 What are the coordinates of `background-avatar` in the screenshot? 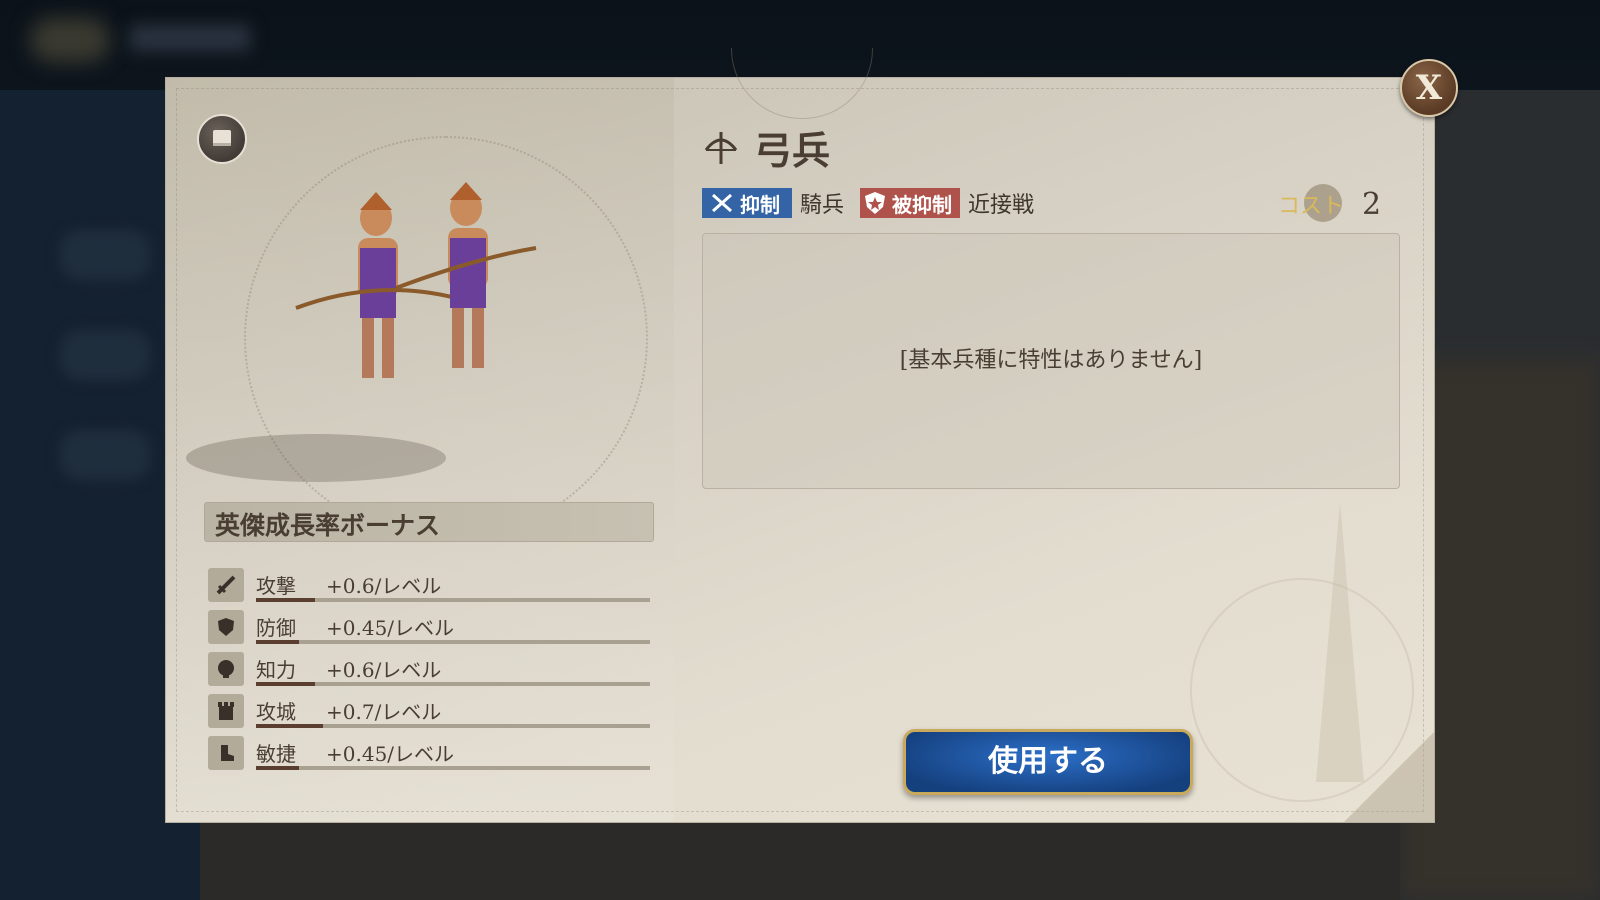 It's located at (70, 40).